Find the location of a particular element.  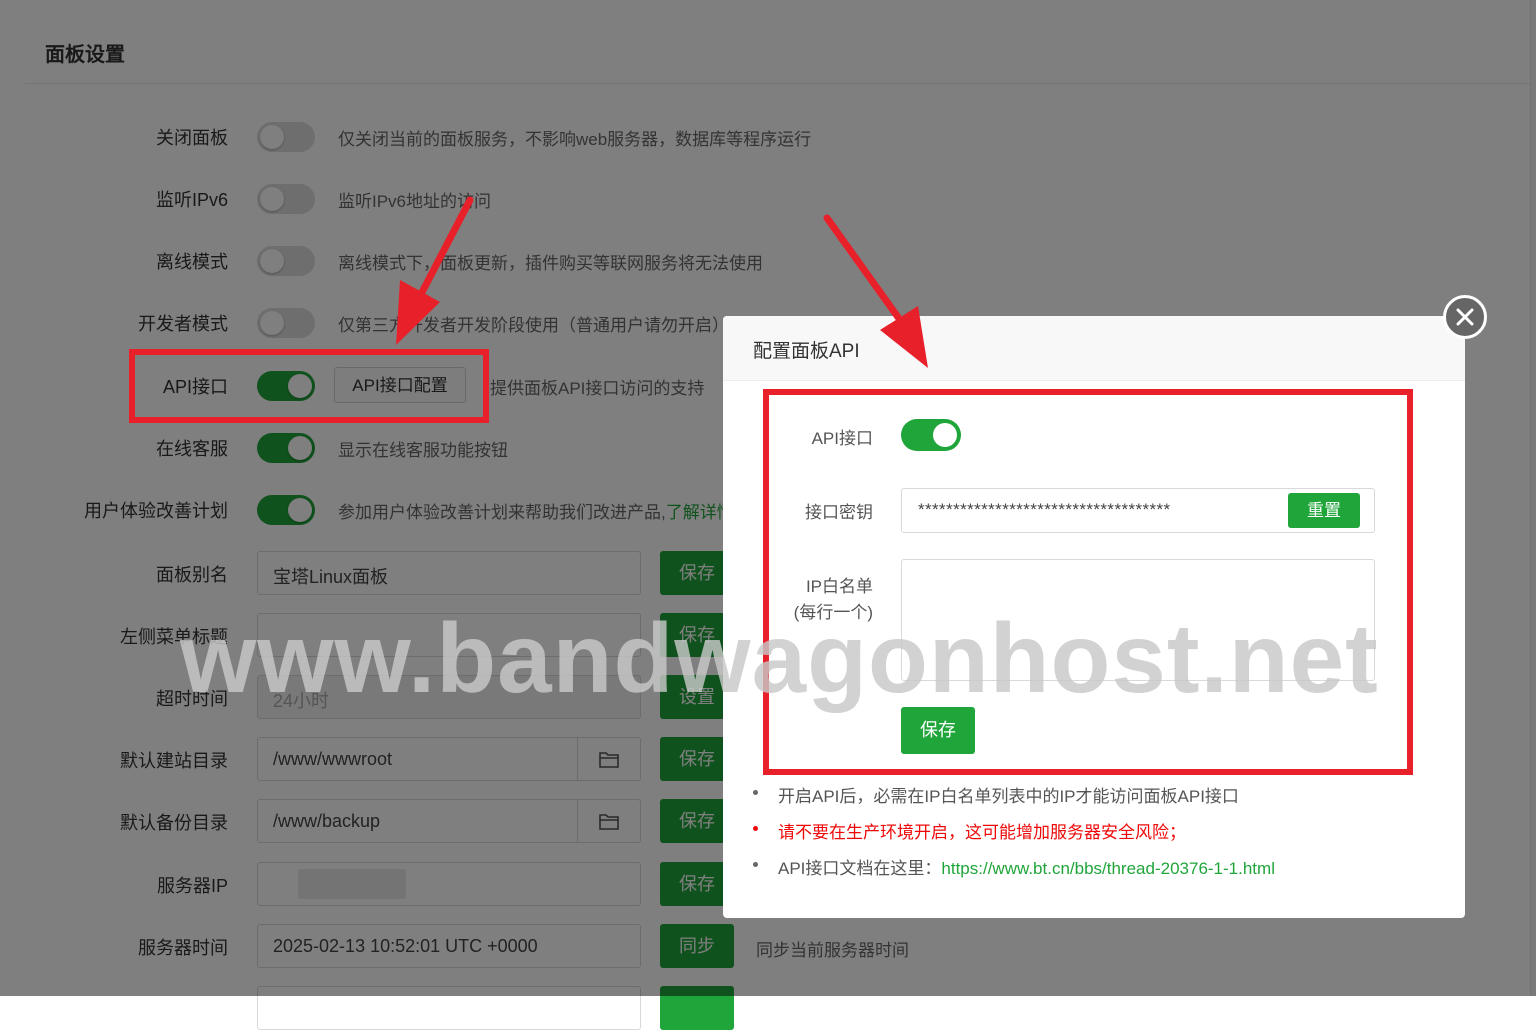

annotation-arrows is located at coordinates (662, 282).